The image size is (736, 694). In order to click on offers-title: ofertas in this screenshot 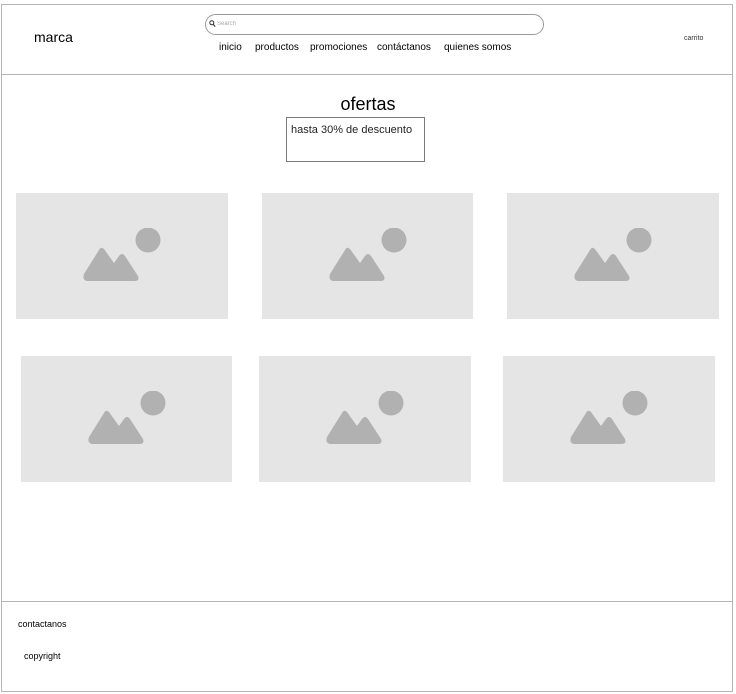, I will do `click(368, 104)`.